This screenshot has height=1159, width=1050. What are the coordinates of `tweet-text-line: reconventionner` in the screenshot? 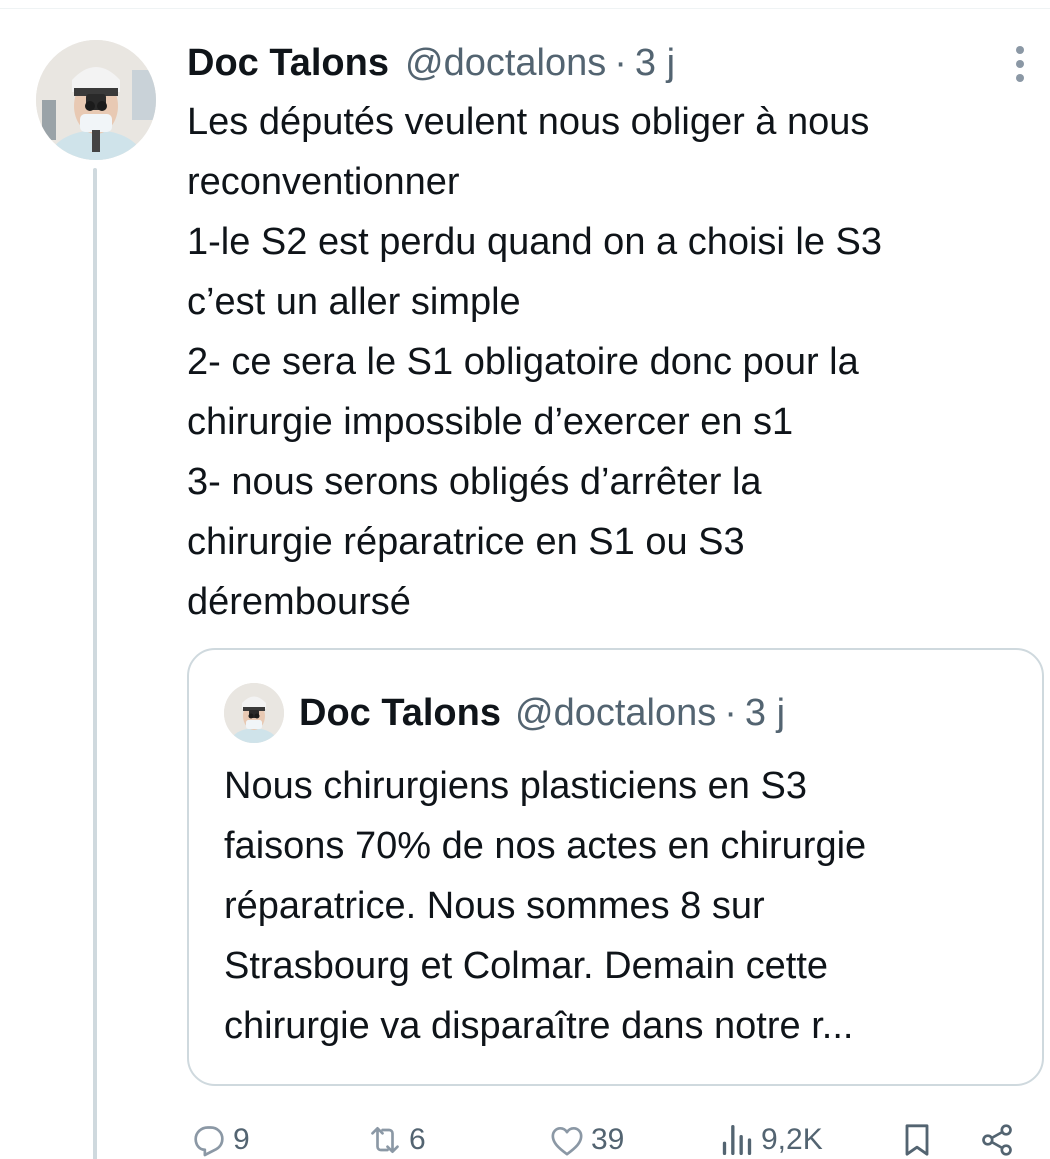 It's located at (323, 182).